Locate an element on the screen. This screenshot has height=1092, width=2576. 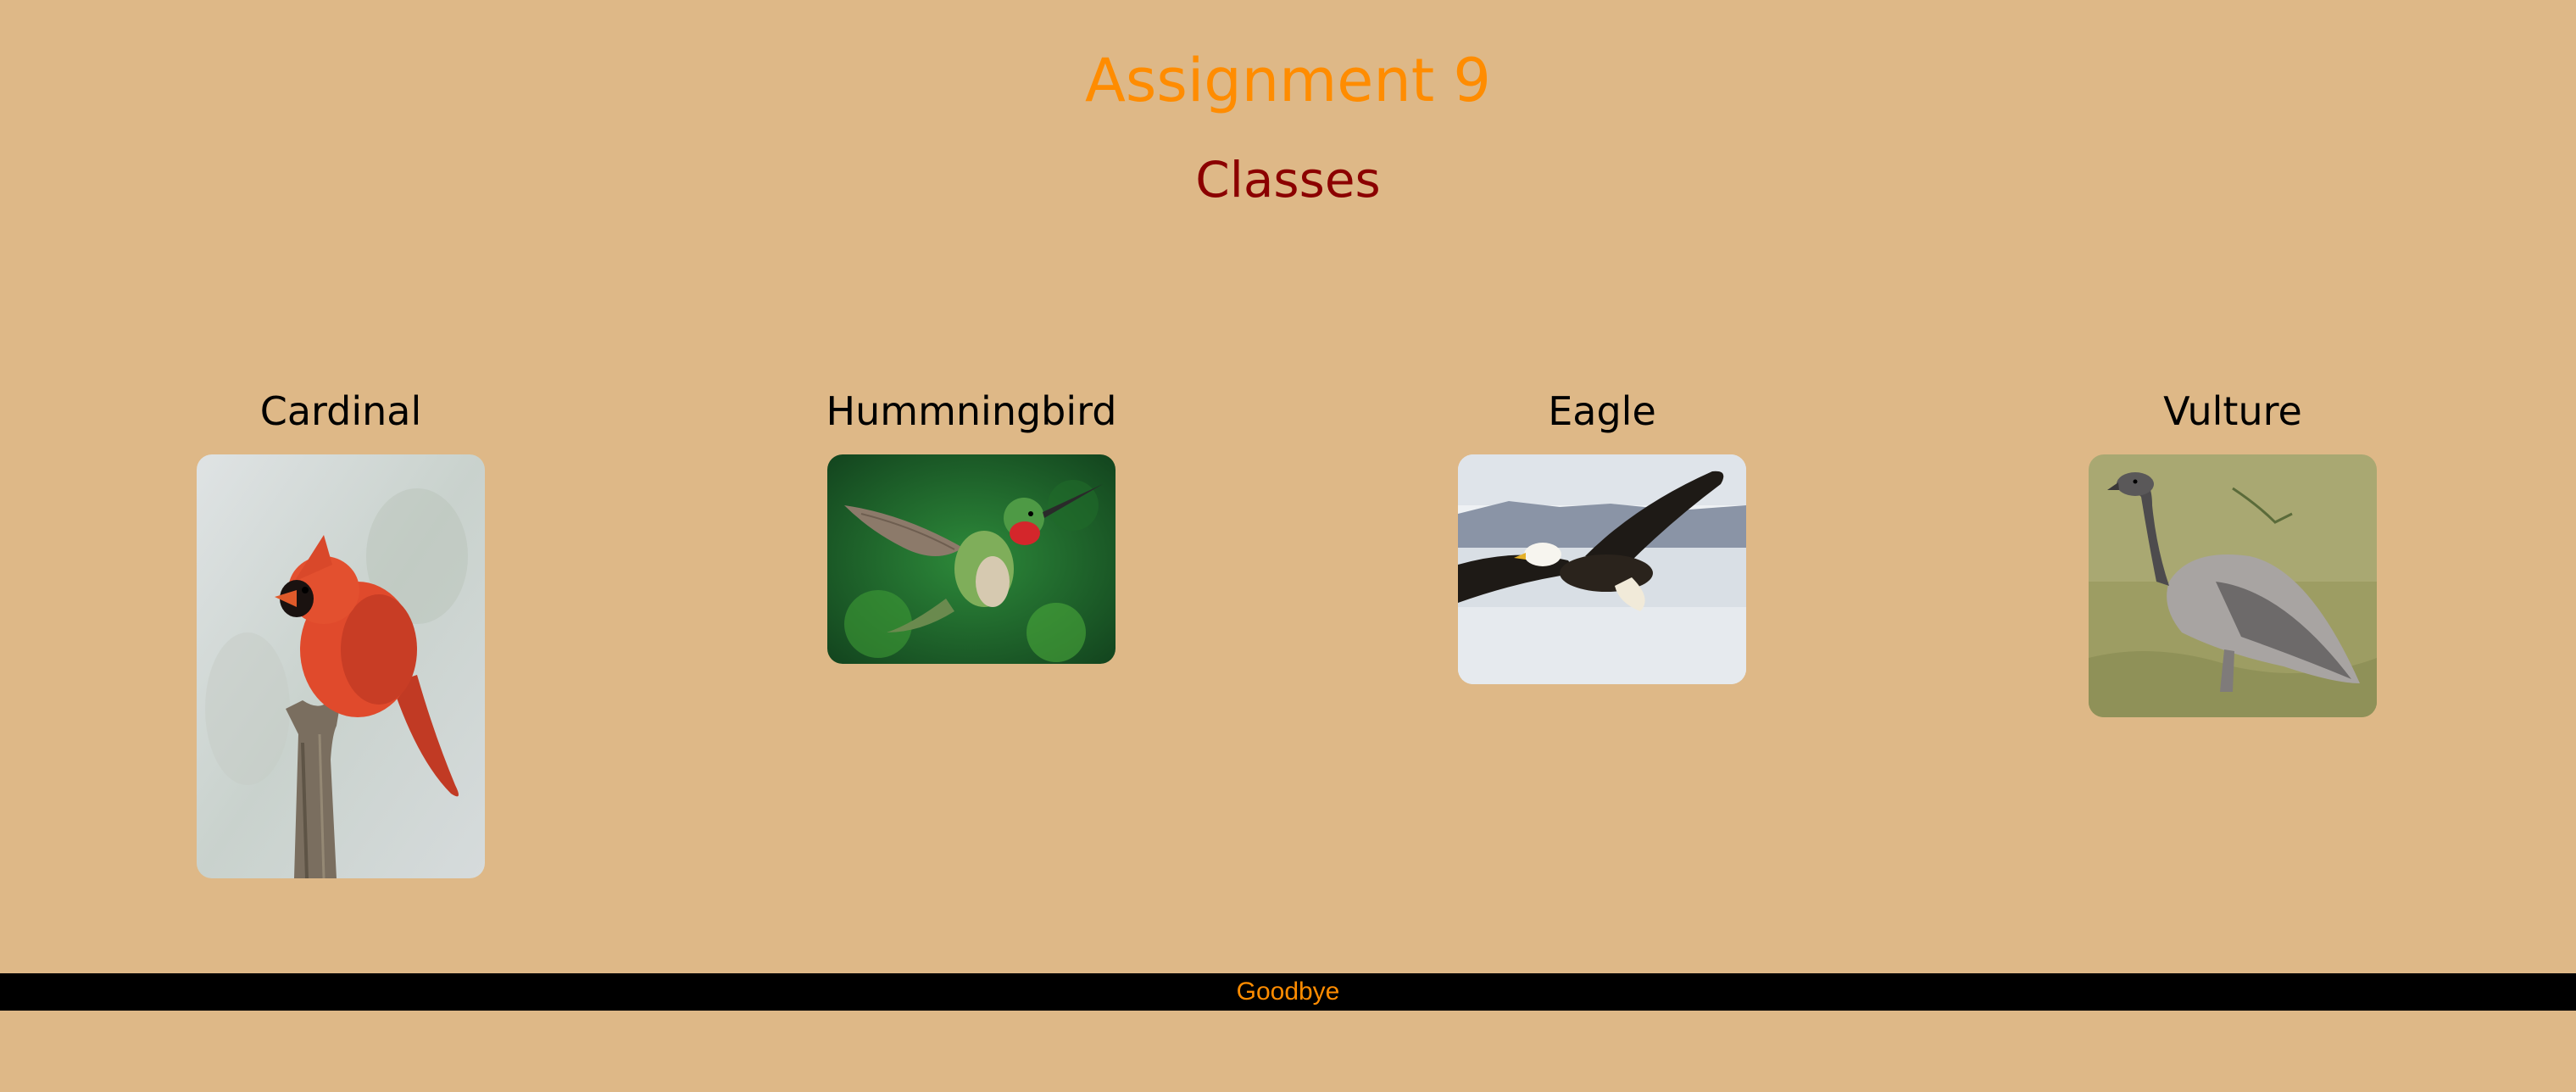
bird-name-eagle: Eagle is located at coordinates (1602, 411).